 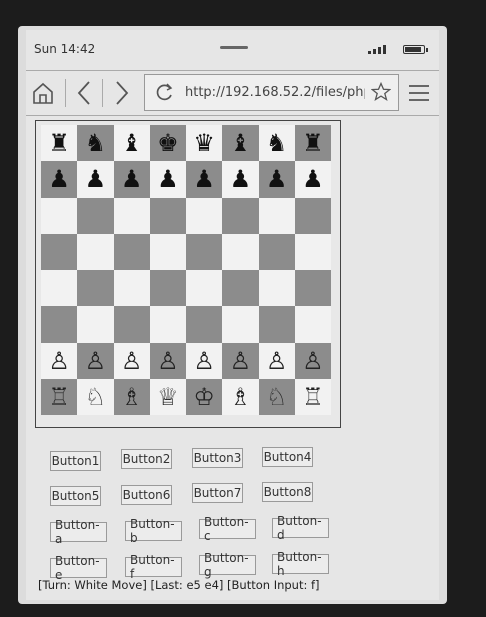 What do you see at coordinates (276, 324) in the screenshot?
I see `square-g3` at bounding box center [276, 324].